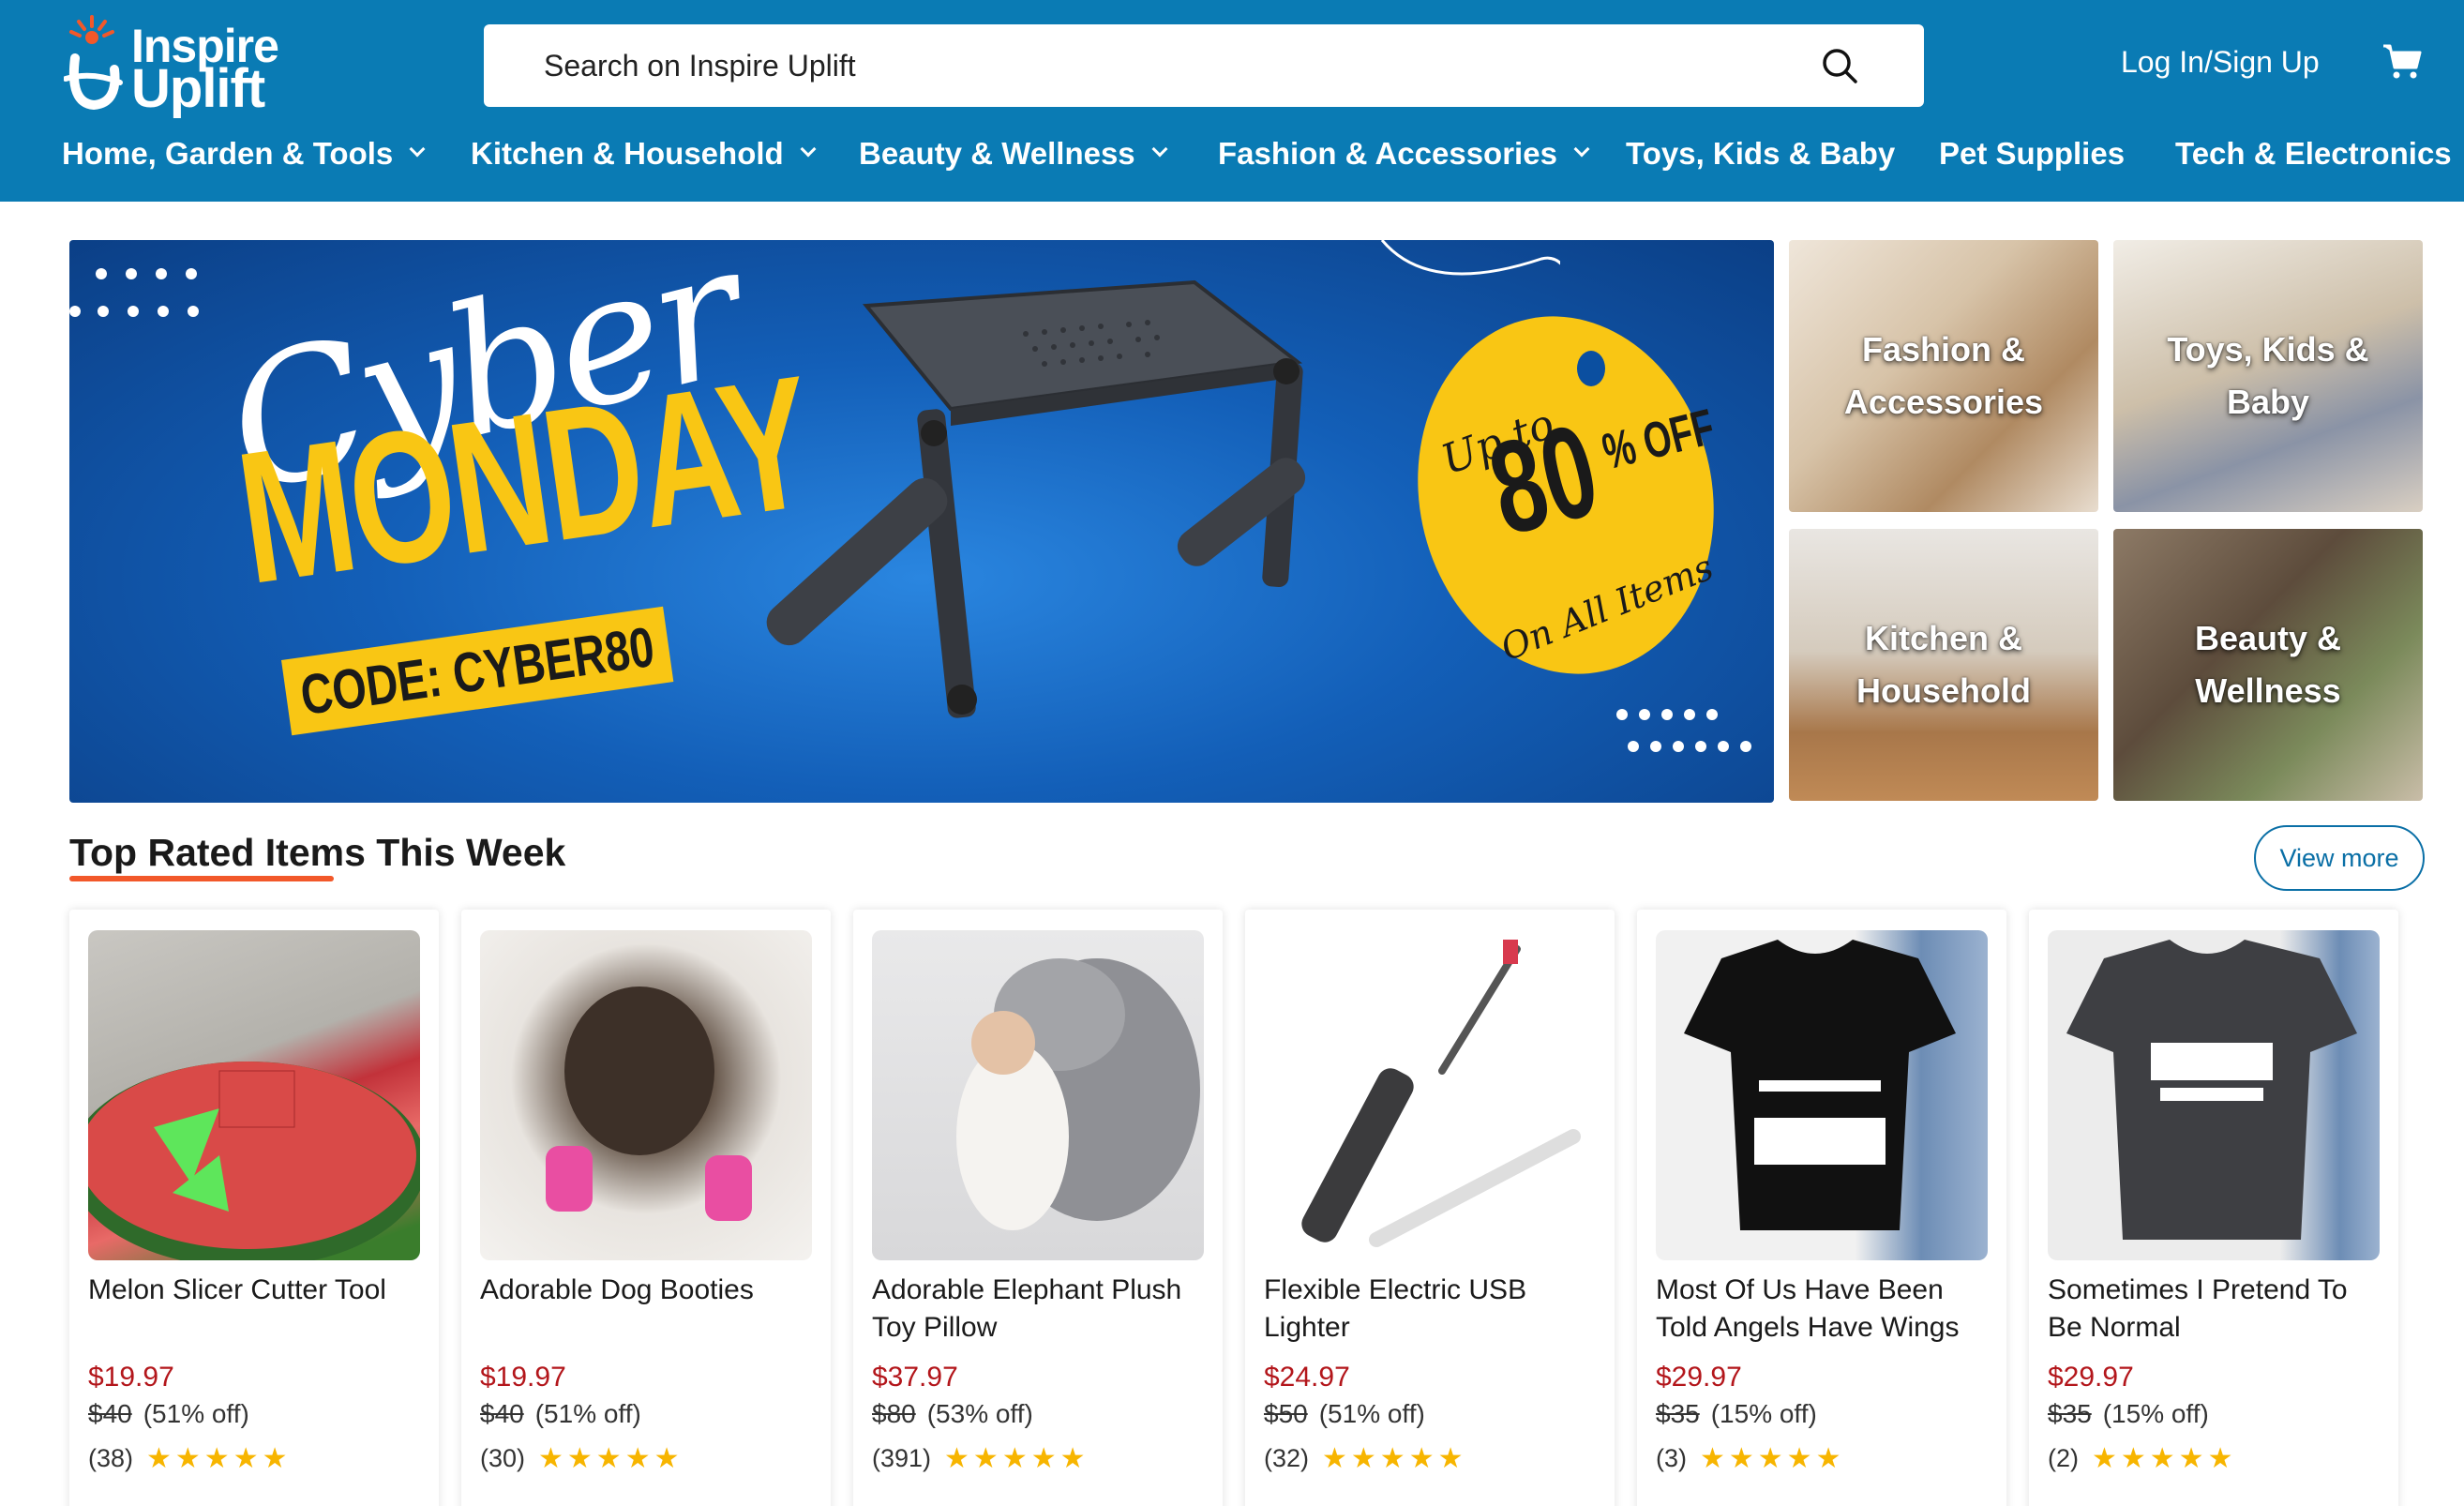  I want to click on product-review-count: (2), so click(2063, 1458).